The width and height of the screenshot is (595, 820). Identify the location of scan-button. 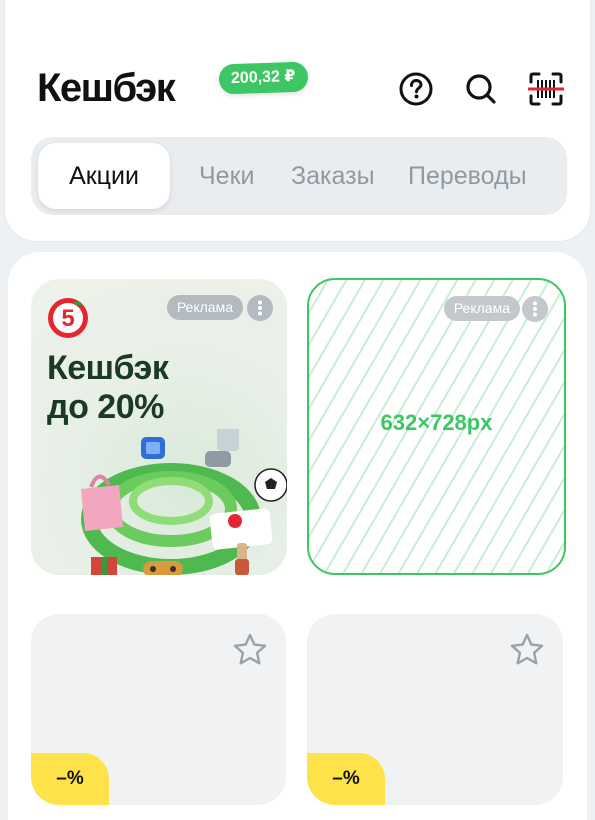
(546, 89).